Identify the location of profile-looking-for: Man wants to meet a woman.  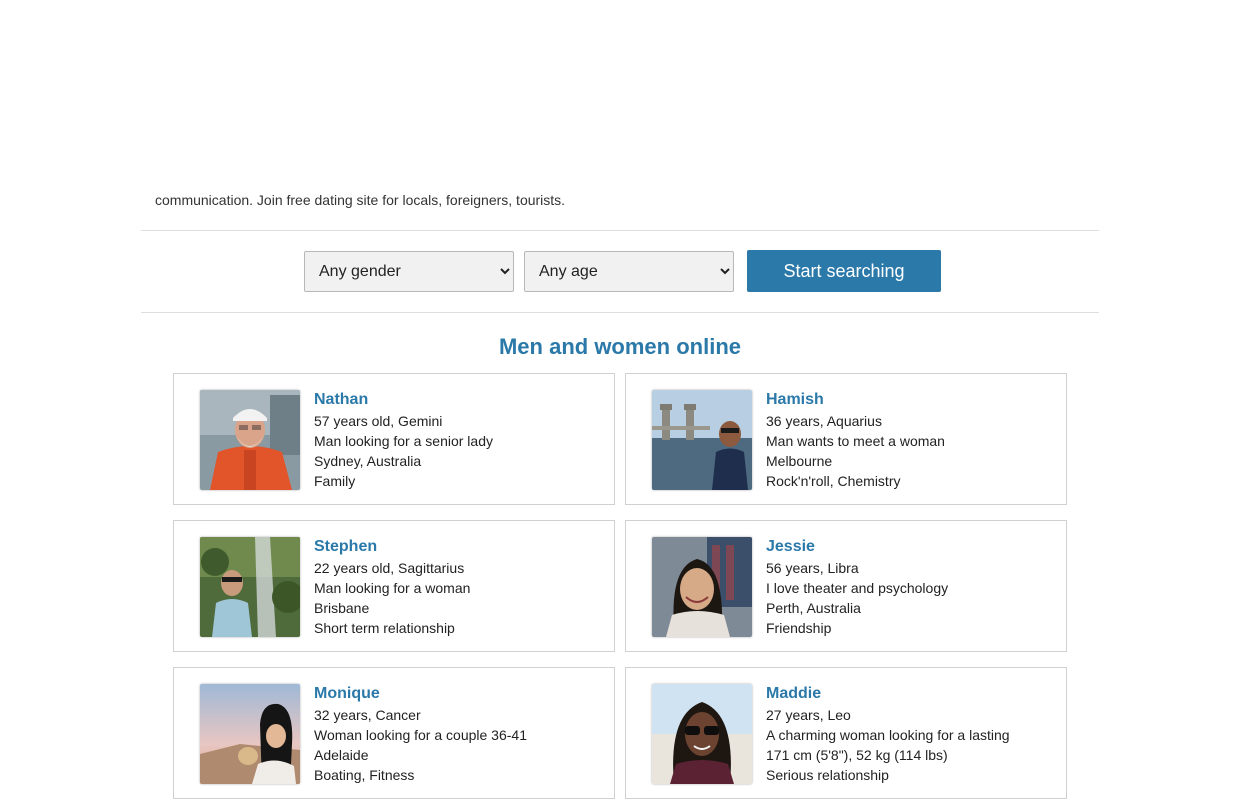
(855, 441).